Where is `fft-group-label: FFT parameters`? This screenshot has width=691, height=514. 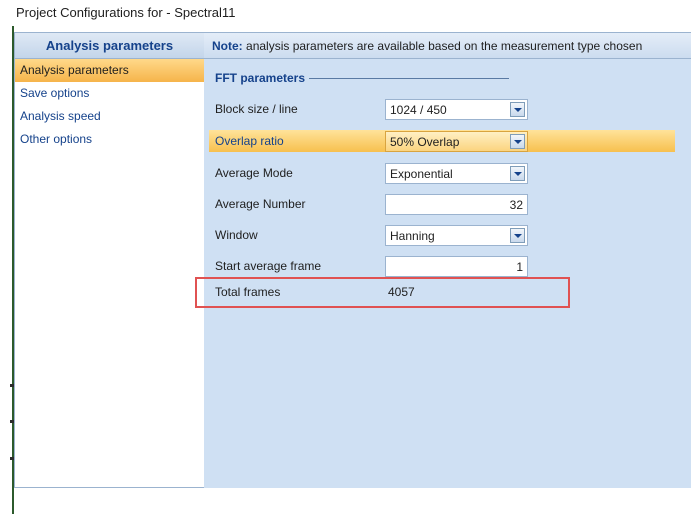
fft-group-label: FFT parameters is located at coordinates (260, 78).